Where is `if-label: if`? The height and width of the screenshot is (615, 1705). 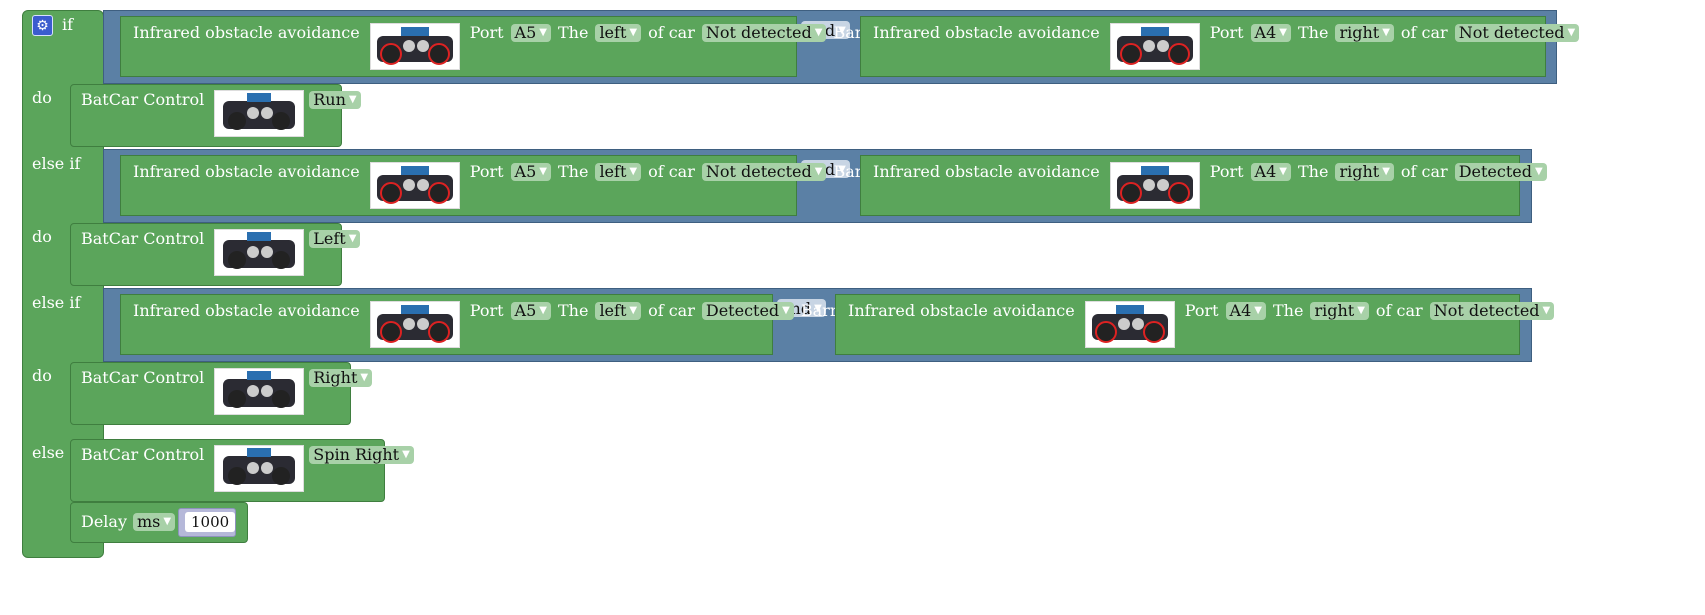
if-label: if is located at coordinates (68, 24).